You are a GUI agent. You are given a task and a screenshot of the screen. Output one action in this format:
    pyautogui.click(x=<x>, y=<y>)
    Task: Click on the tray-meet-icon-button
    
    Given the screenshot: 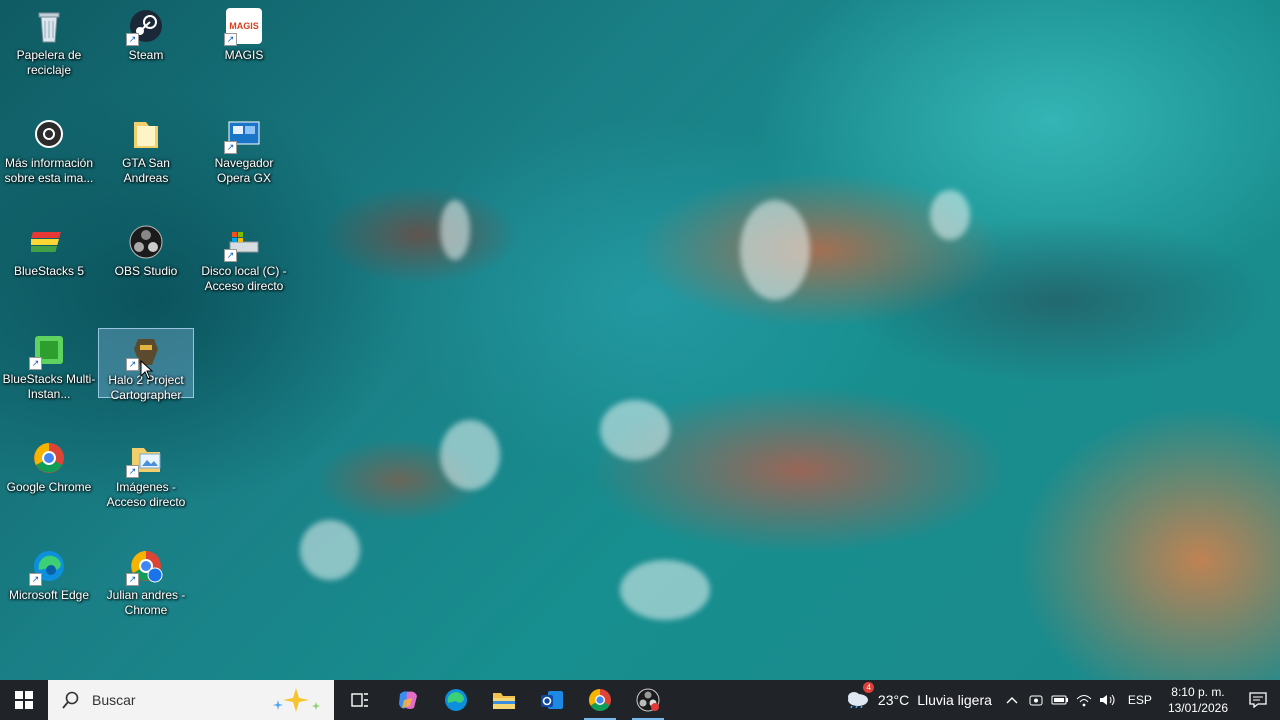 What is the action you would take?
    pyautogui.click(x=1036, y=700)
    